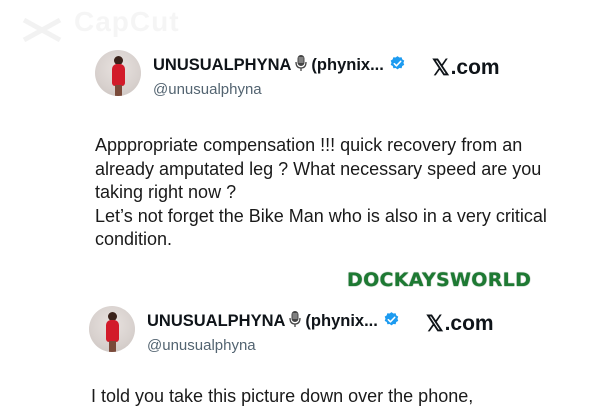 The image size is (615, 410). Describe the element at coordinates (127, 21) in the screenshot. I see `capcut-watermark-text: CapCut` at that location.